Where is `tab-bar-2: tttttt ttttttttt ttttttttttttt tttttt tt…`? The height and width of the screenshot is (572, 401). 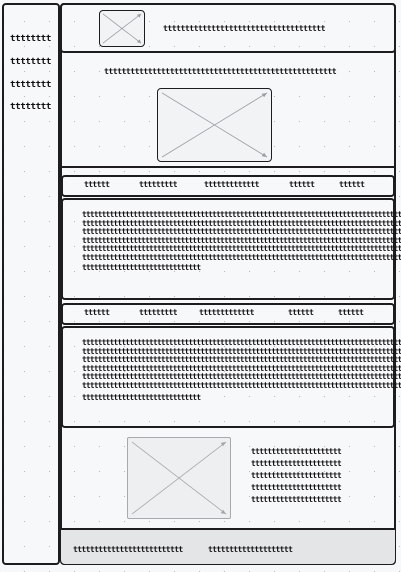 tab-bar-2: tttttt ttttttttt ttttttttttttt tttttt tt… is located at coordinates (228, 314).